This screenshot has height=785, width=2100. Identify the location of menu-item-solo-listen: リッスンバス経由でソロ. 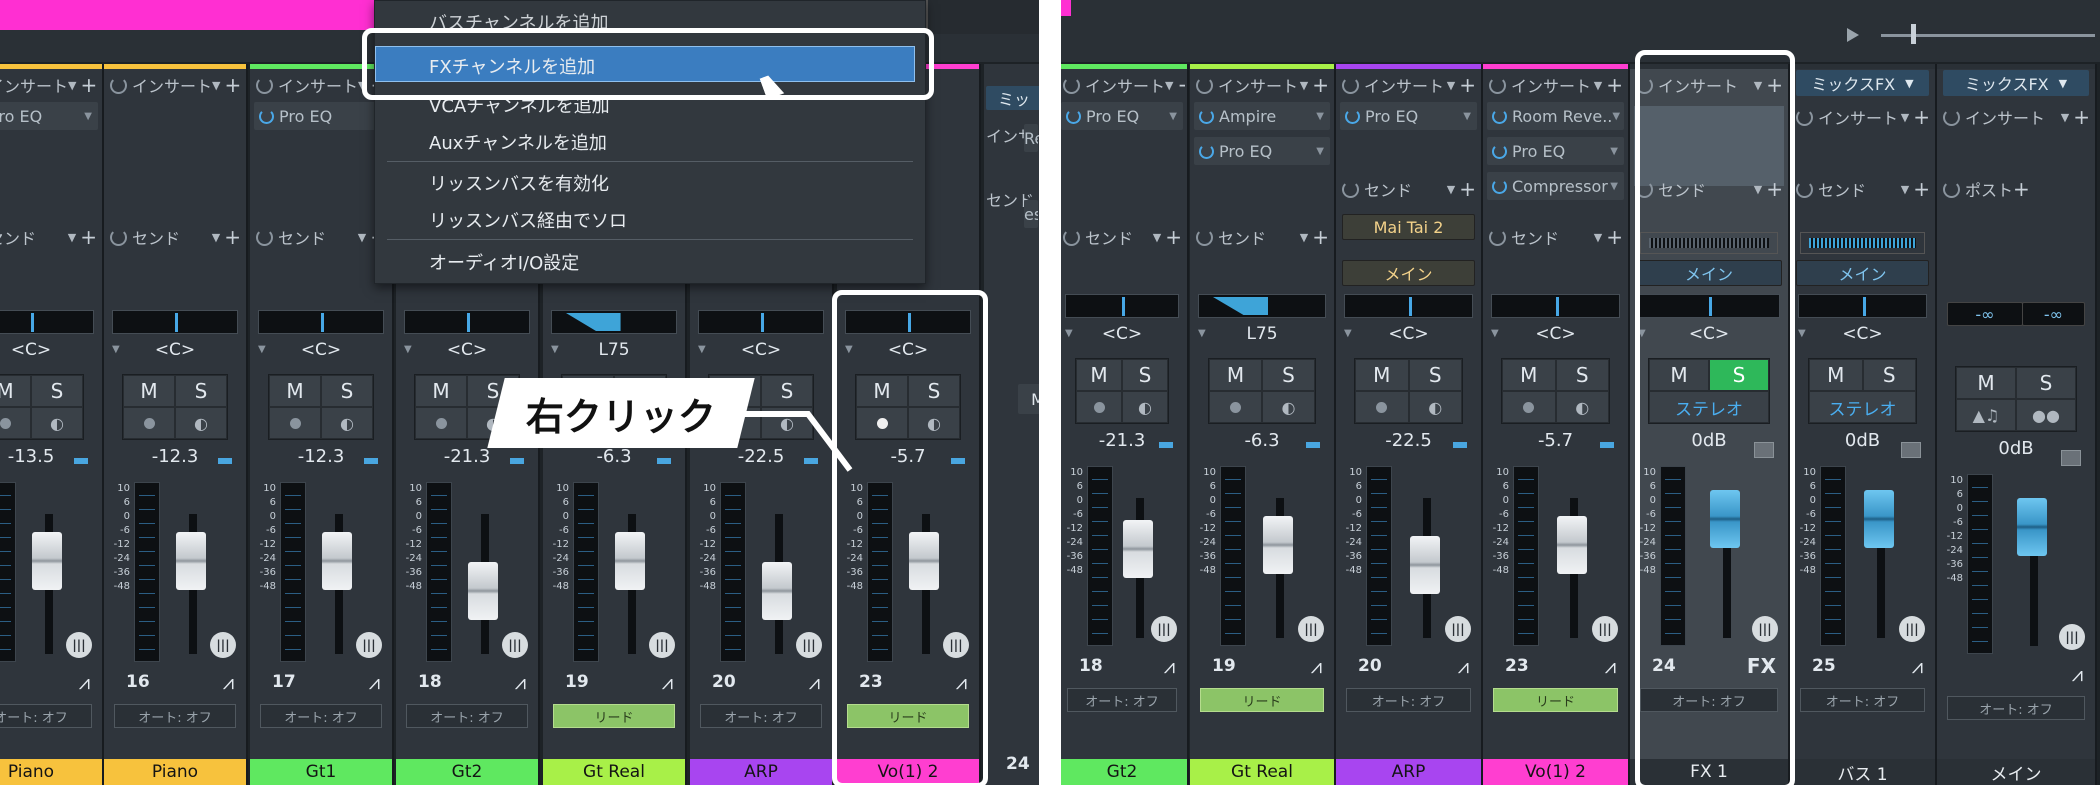
(528, 220).